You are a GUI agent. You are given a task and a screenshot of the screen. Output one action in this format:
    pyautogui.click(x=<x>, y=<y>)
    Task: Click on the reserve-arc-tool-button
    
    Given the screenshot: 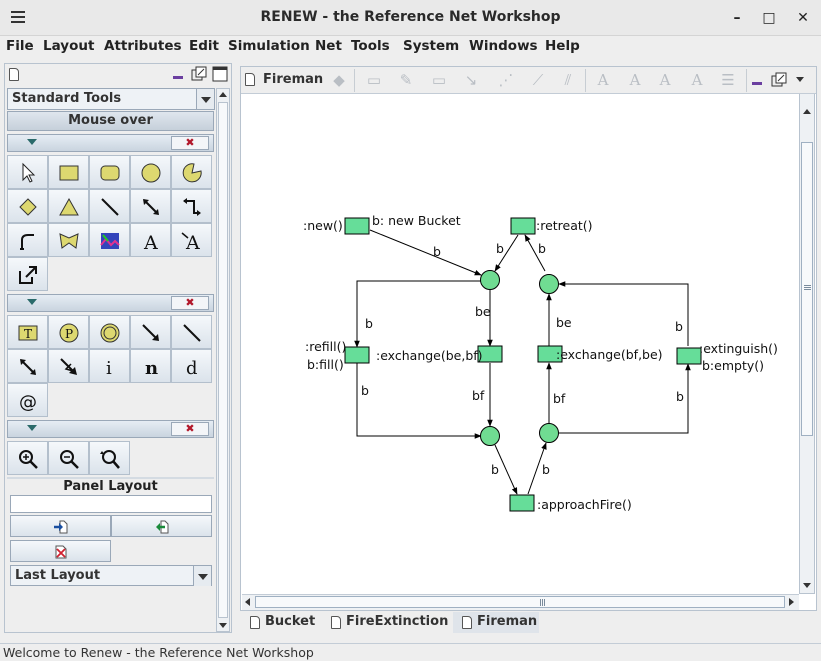 What is the action you would take?
    pyautogui.click(x=27, y=366)
    